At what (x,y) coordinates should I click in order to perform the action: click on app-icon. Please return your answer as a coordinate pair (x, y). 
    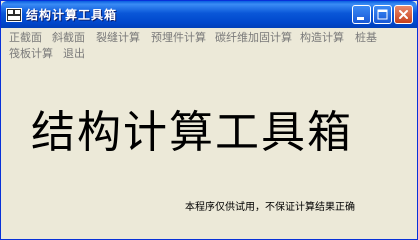
    Looking at the image, I should click on (14, 14).